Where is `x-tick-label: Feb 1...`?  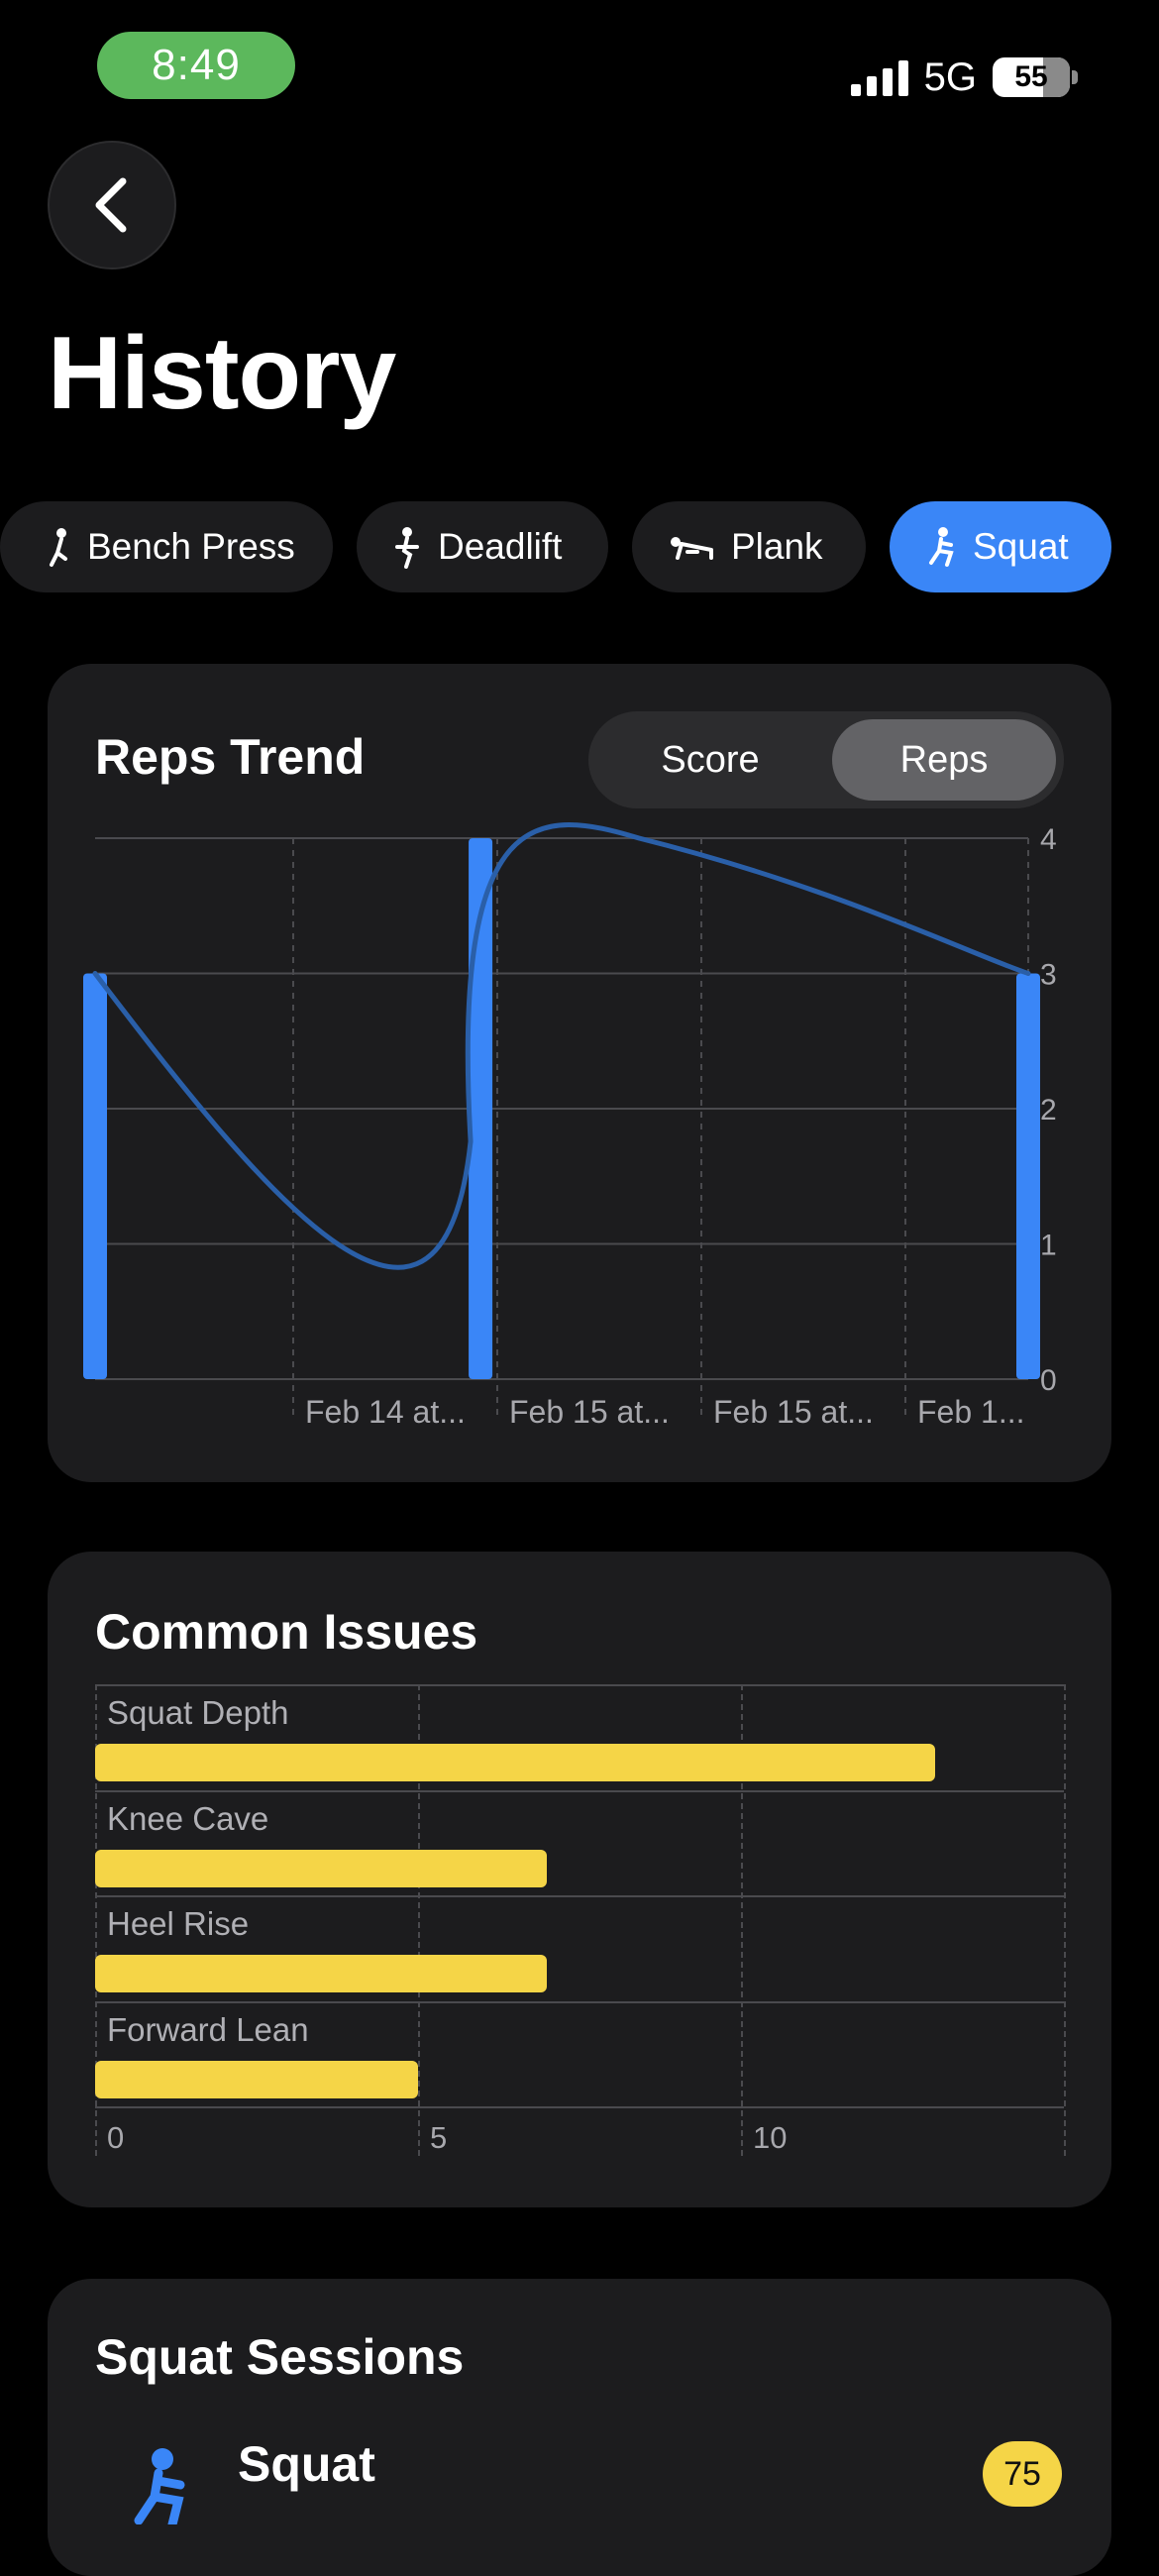
x-tick-label: Feb 1... is located at coordinates (971, 1412).